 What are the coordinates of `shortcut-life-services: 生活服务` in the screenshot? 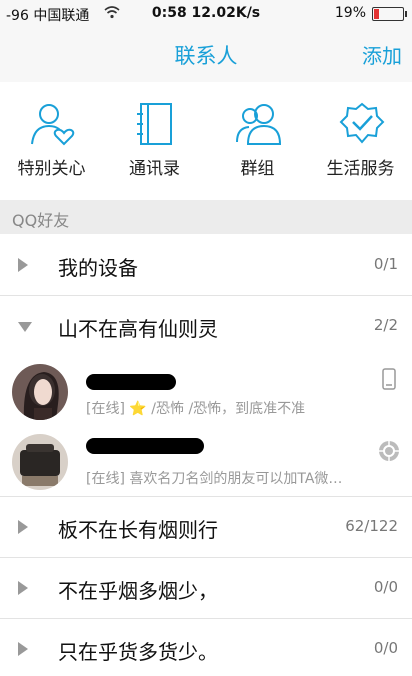 It's located at (360, 142).